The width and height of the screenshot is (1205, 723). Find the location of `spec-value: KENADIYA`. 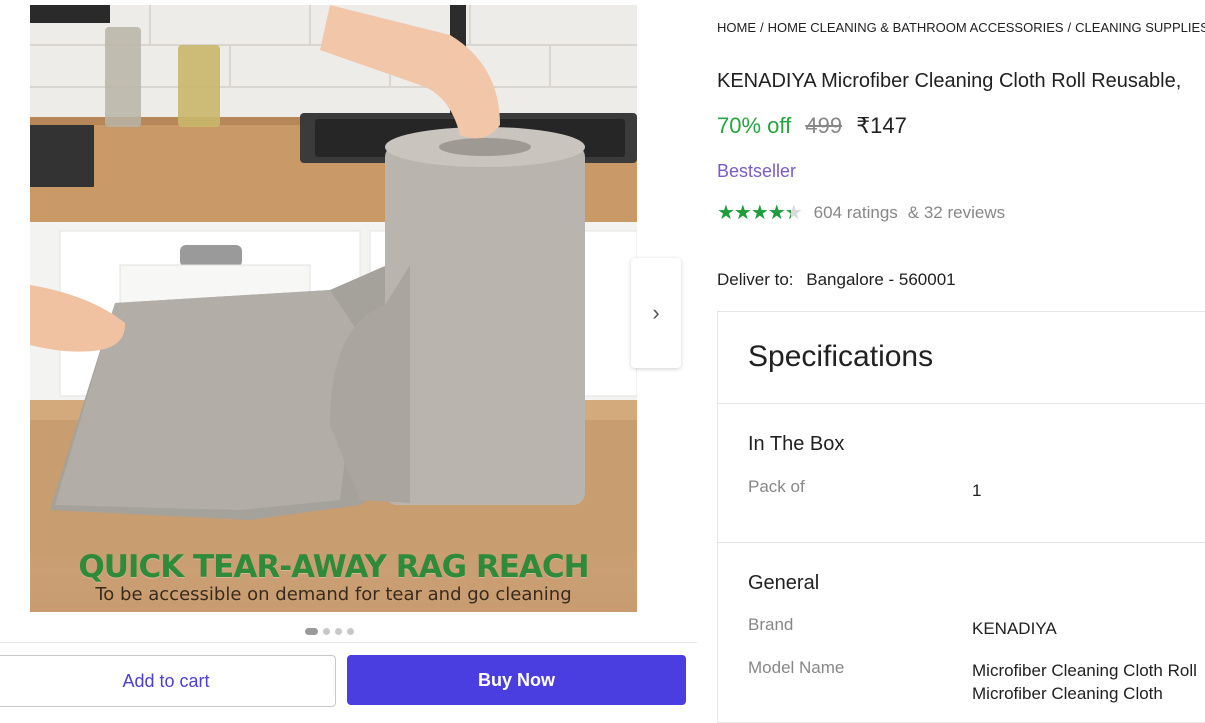

spec-value: KENADIYA is located at coordinates (1014, 628).